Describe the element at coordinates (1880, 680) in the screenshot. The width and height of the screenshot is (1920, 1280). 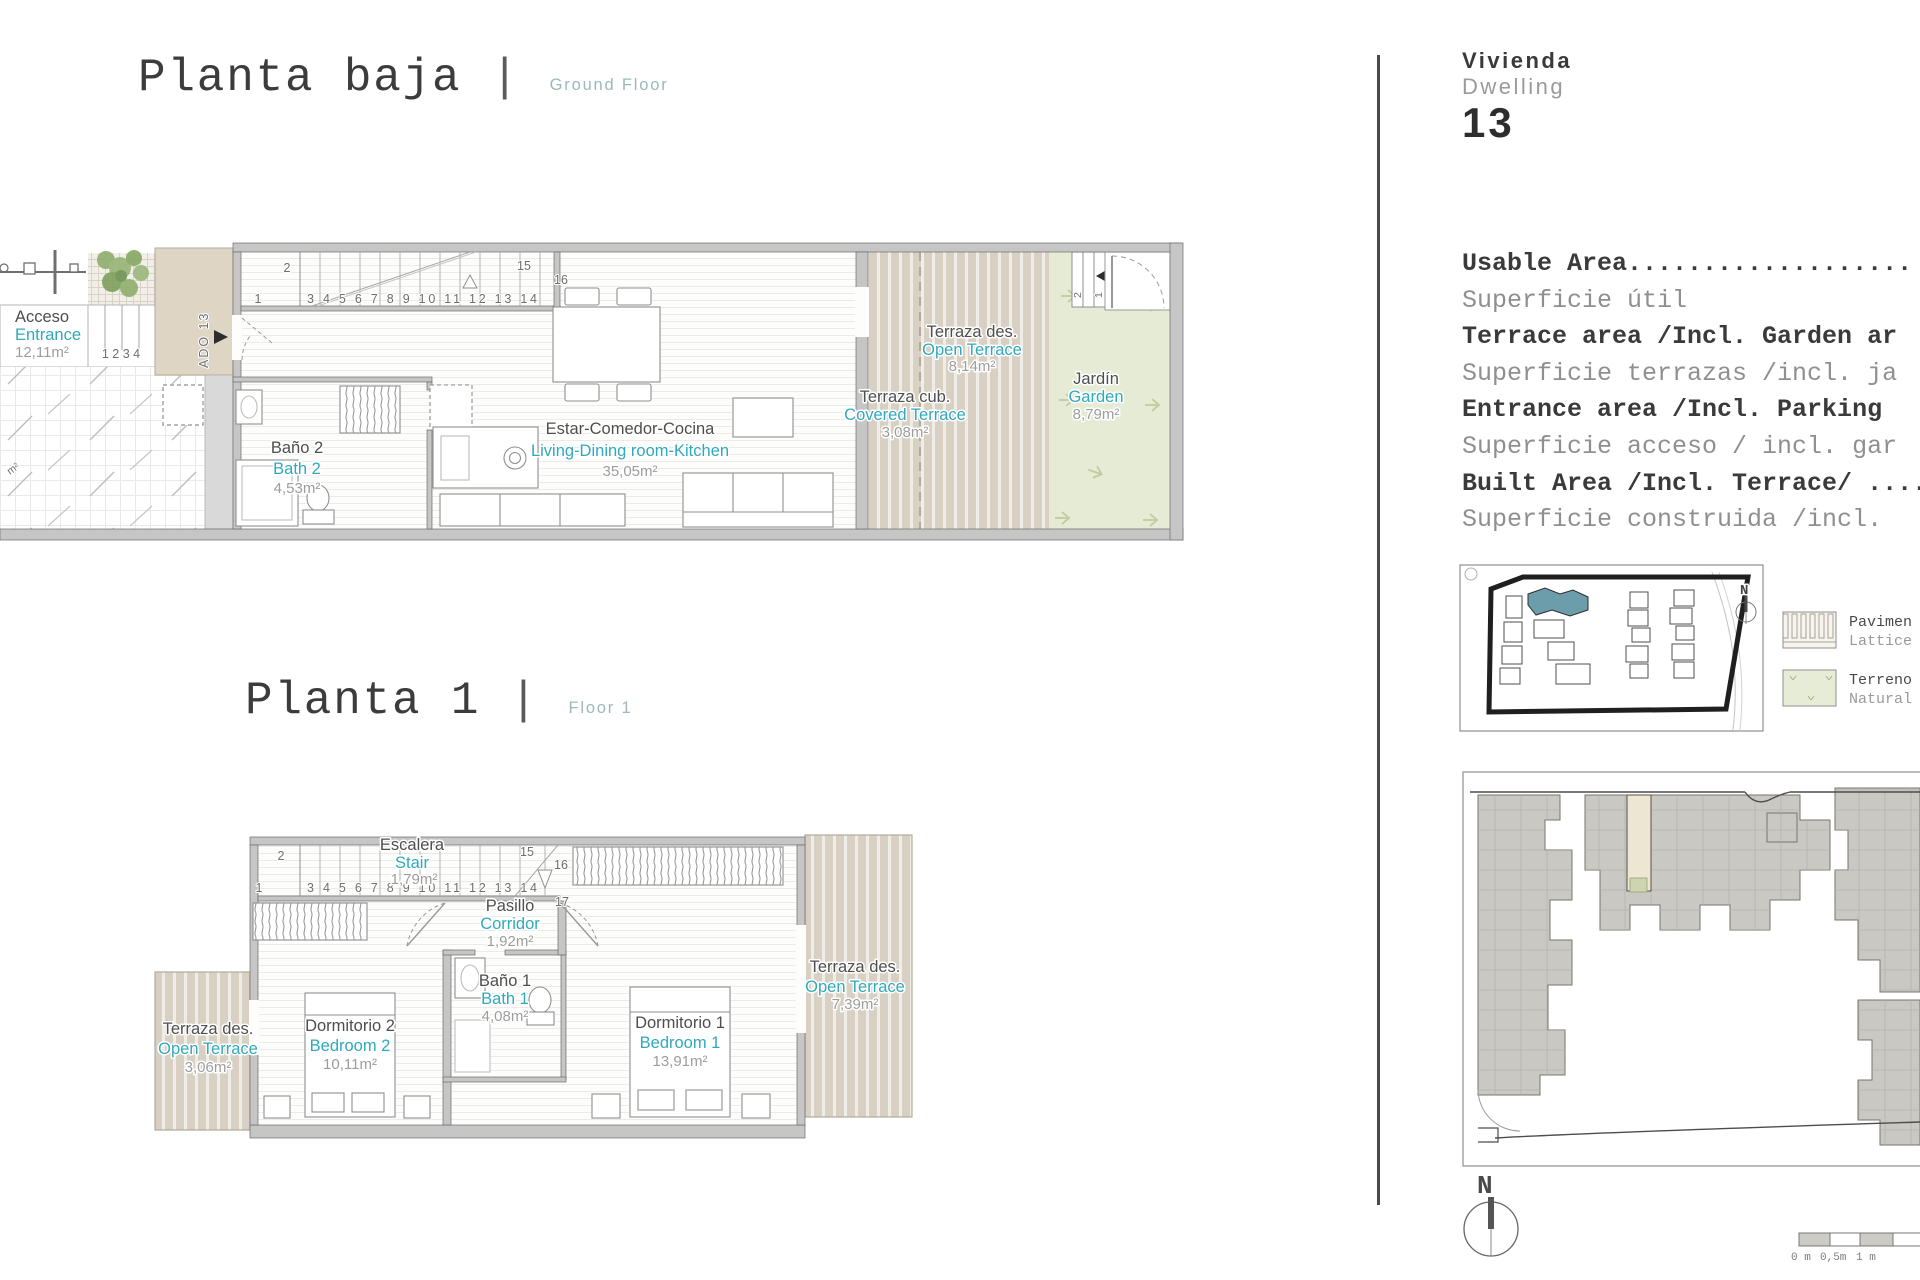
I see `legend-natural-es: Terreno` at that location.